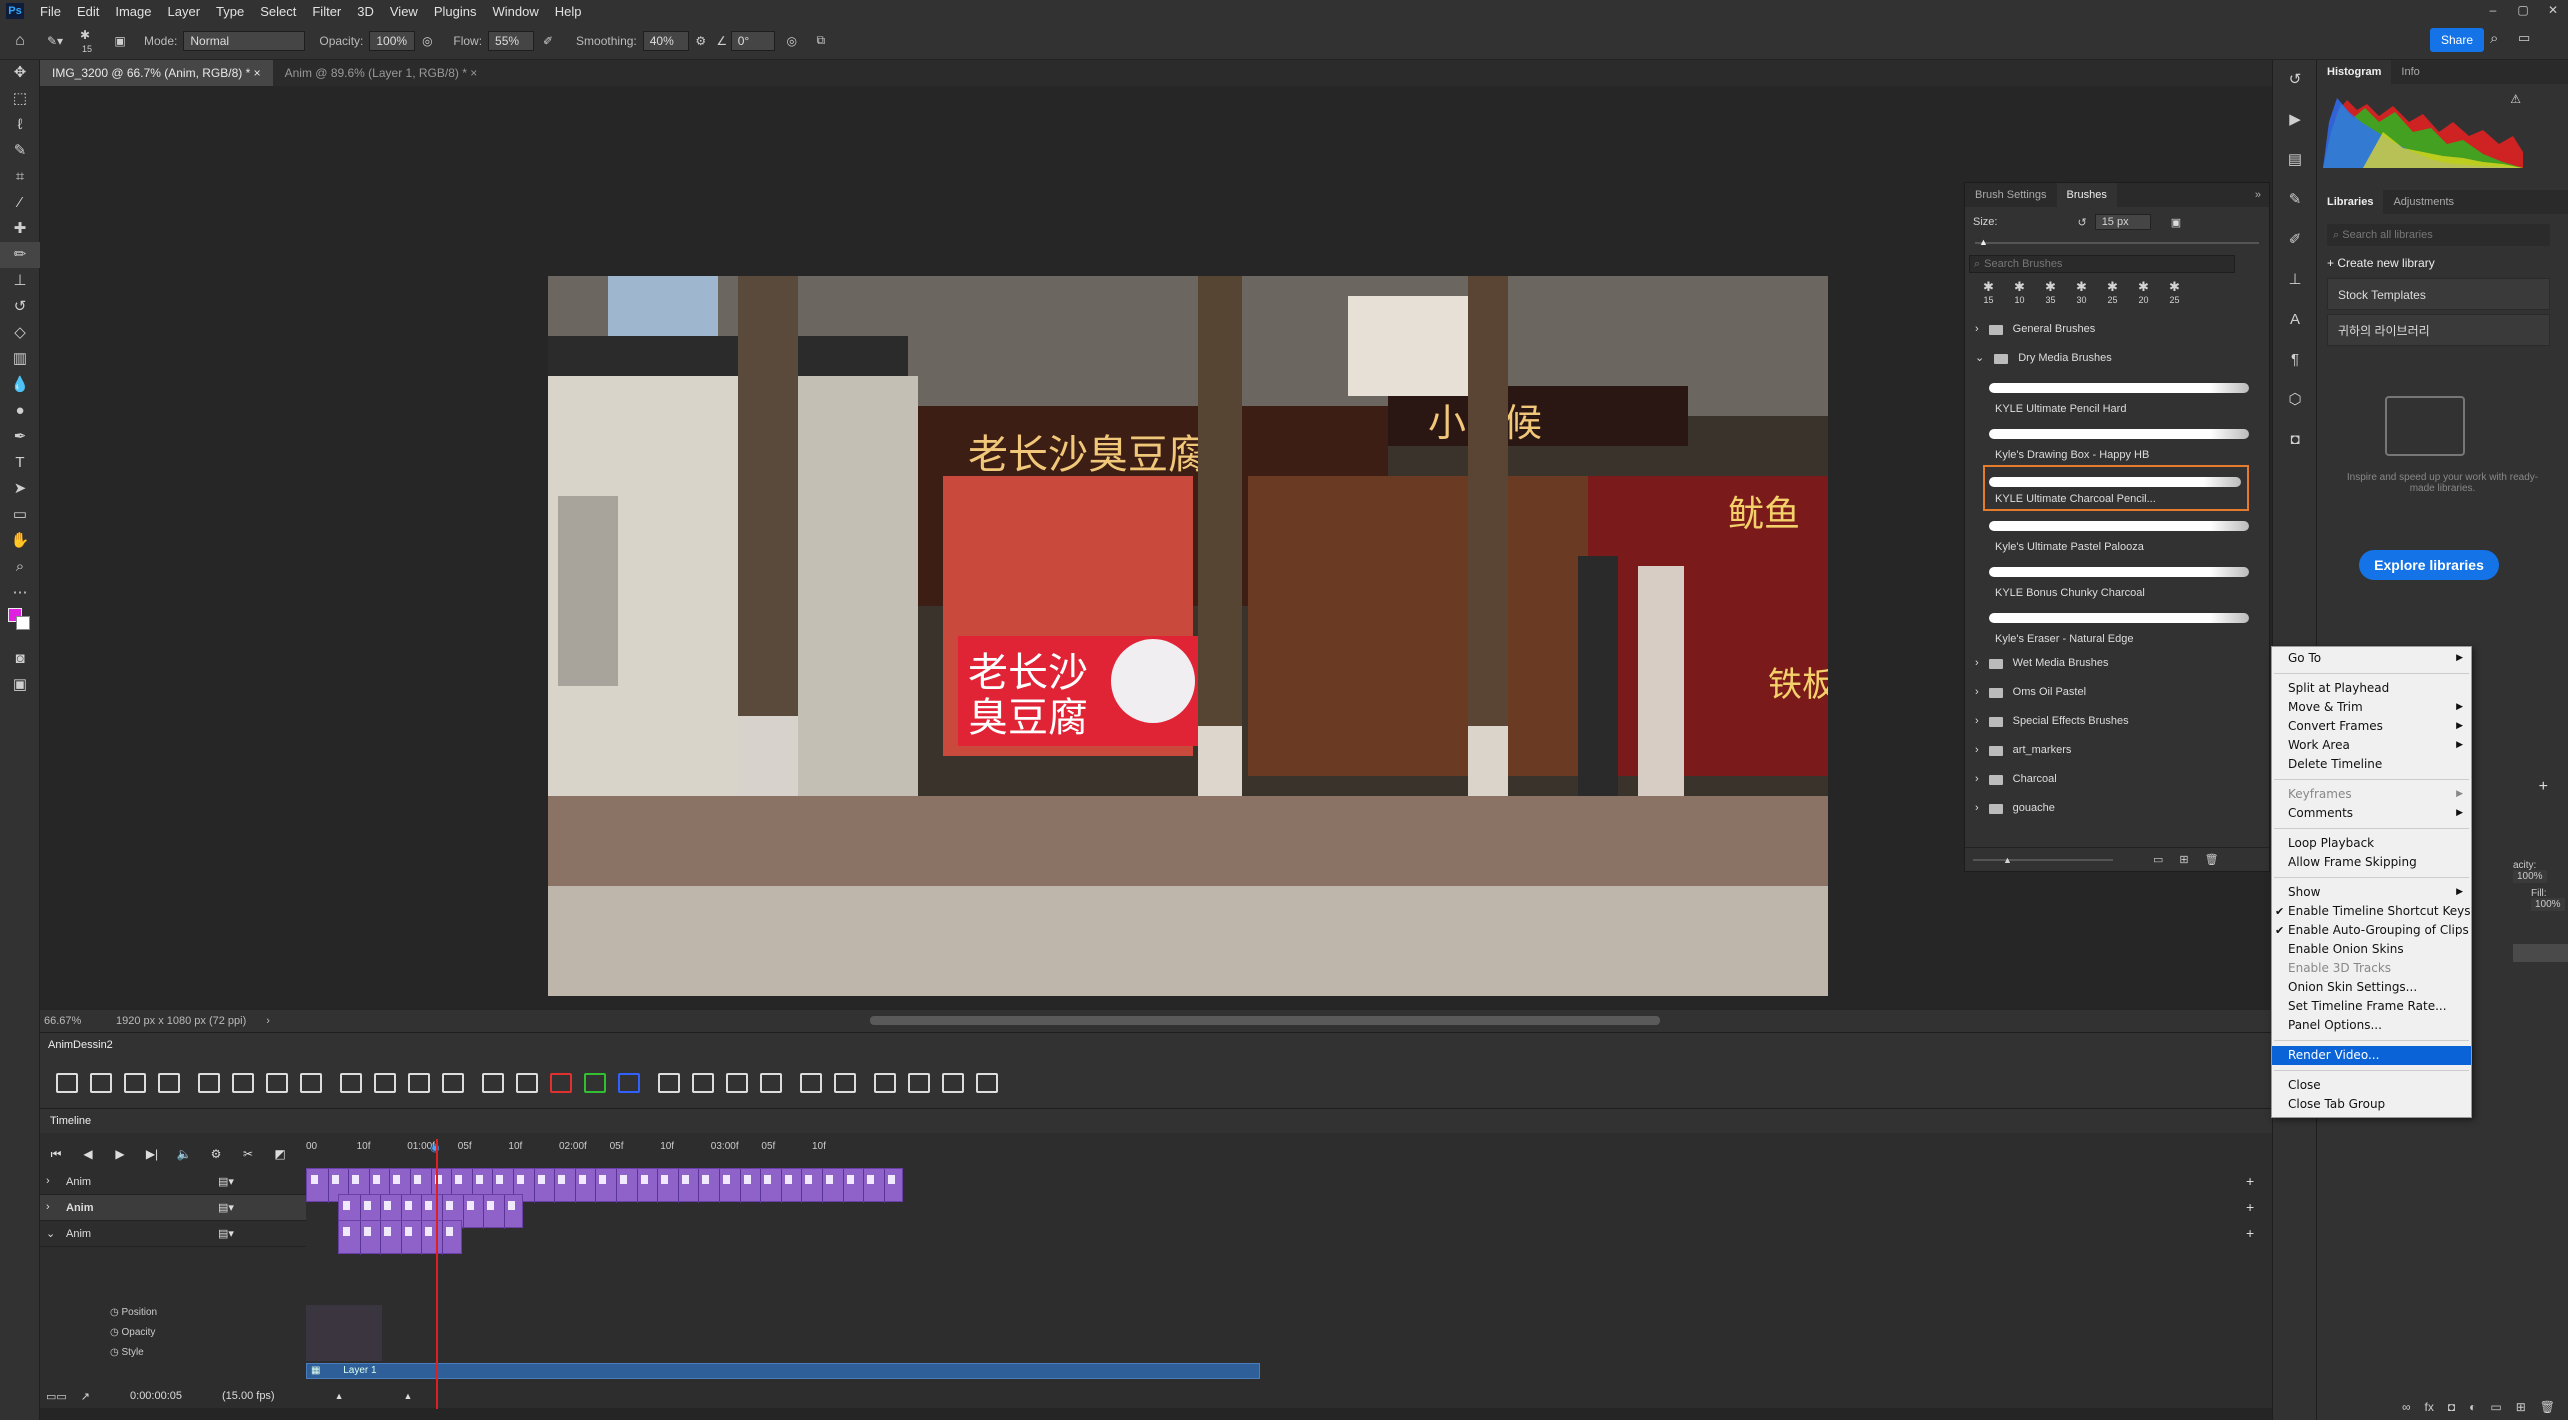 The height and width of the screenshot is (1420, 2568). What do you see at coordinates (2371, 1104) in the screenshot?
I see `menu-item-close-tab-group: Close Tab Group` at bounding box center [2371, 1104].